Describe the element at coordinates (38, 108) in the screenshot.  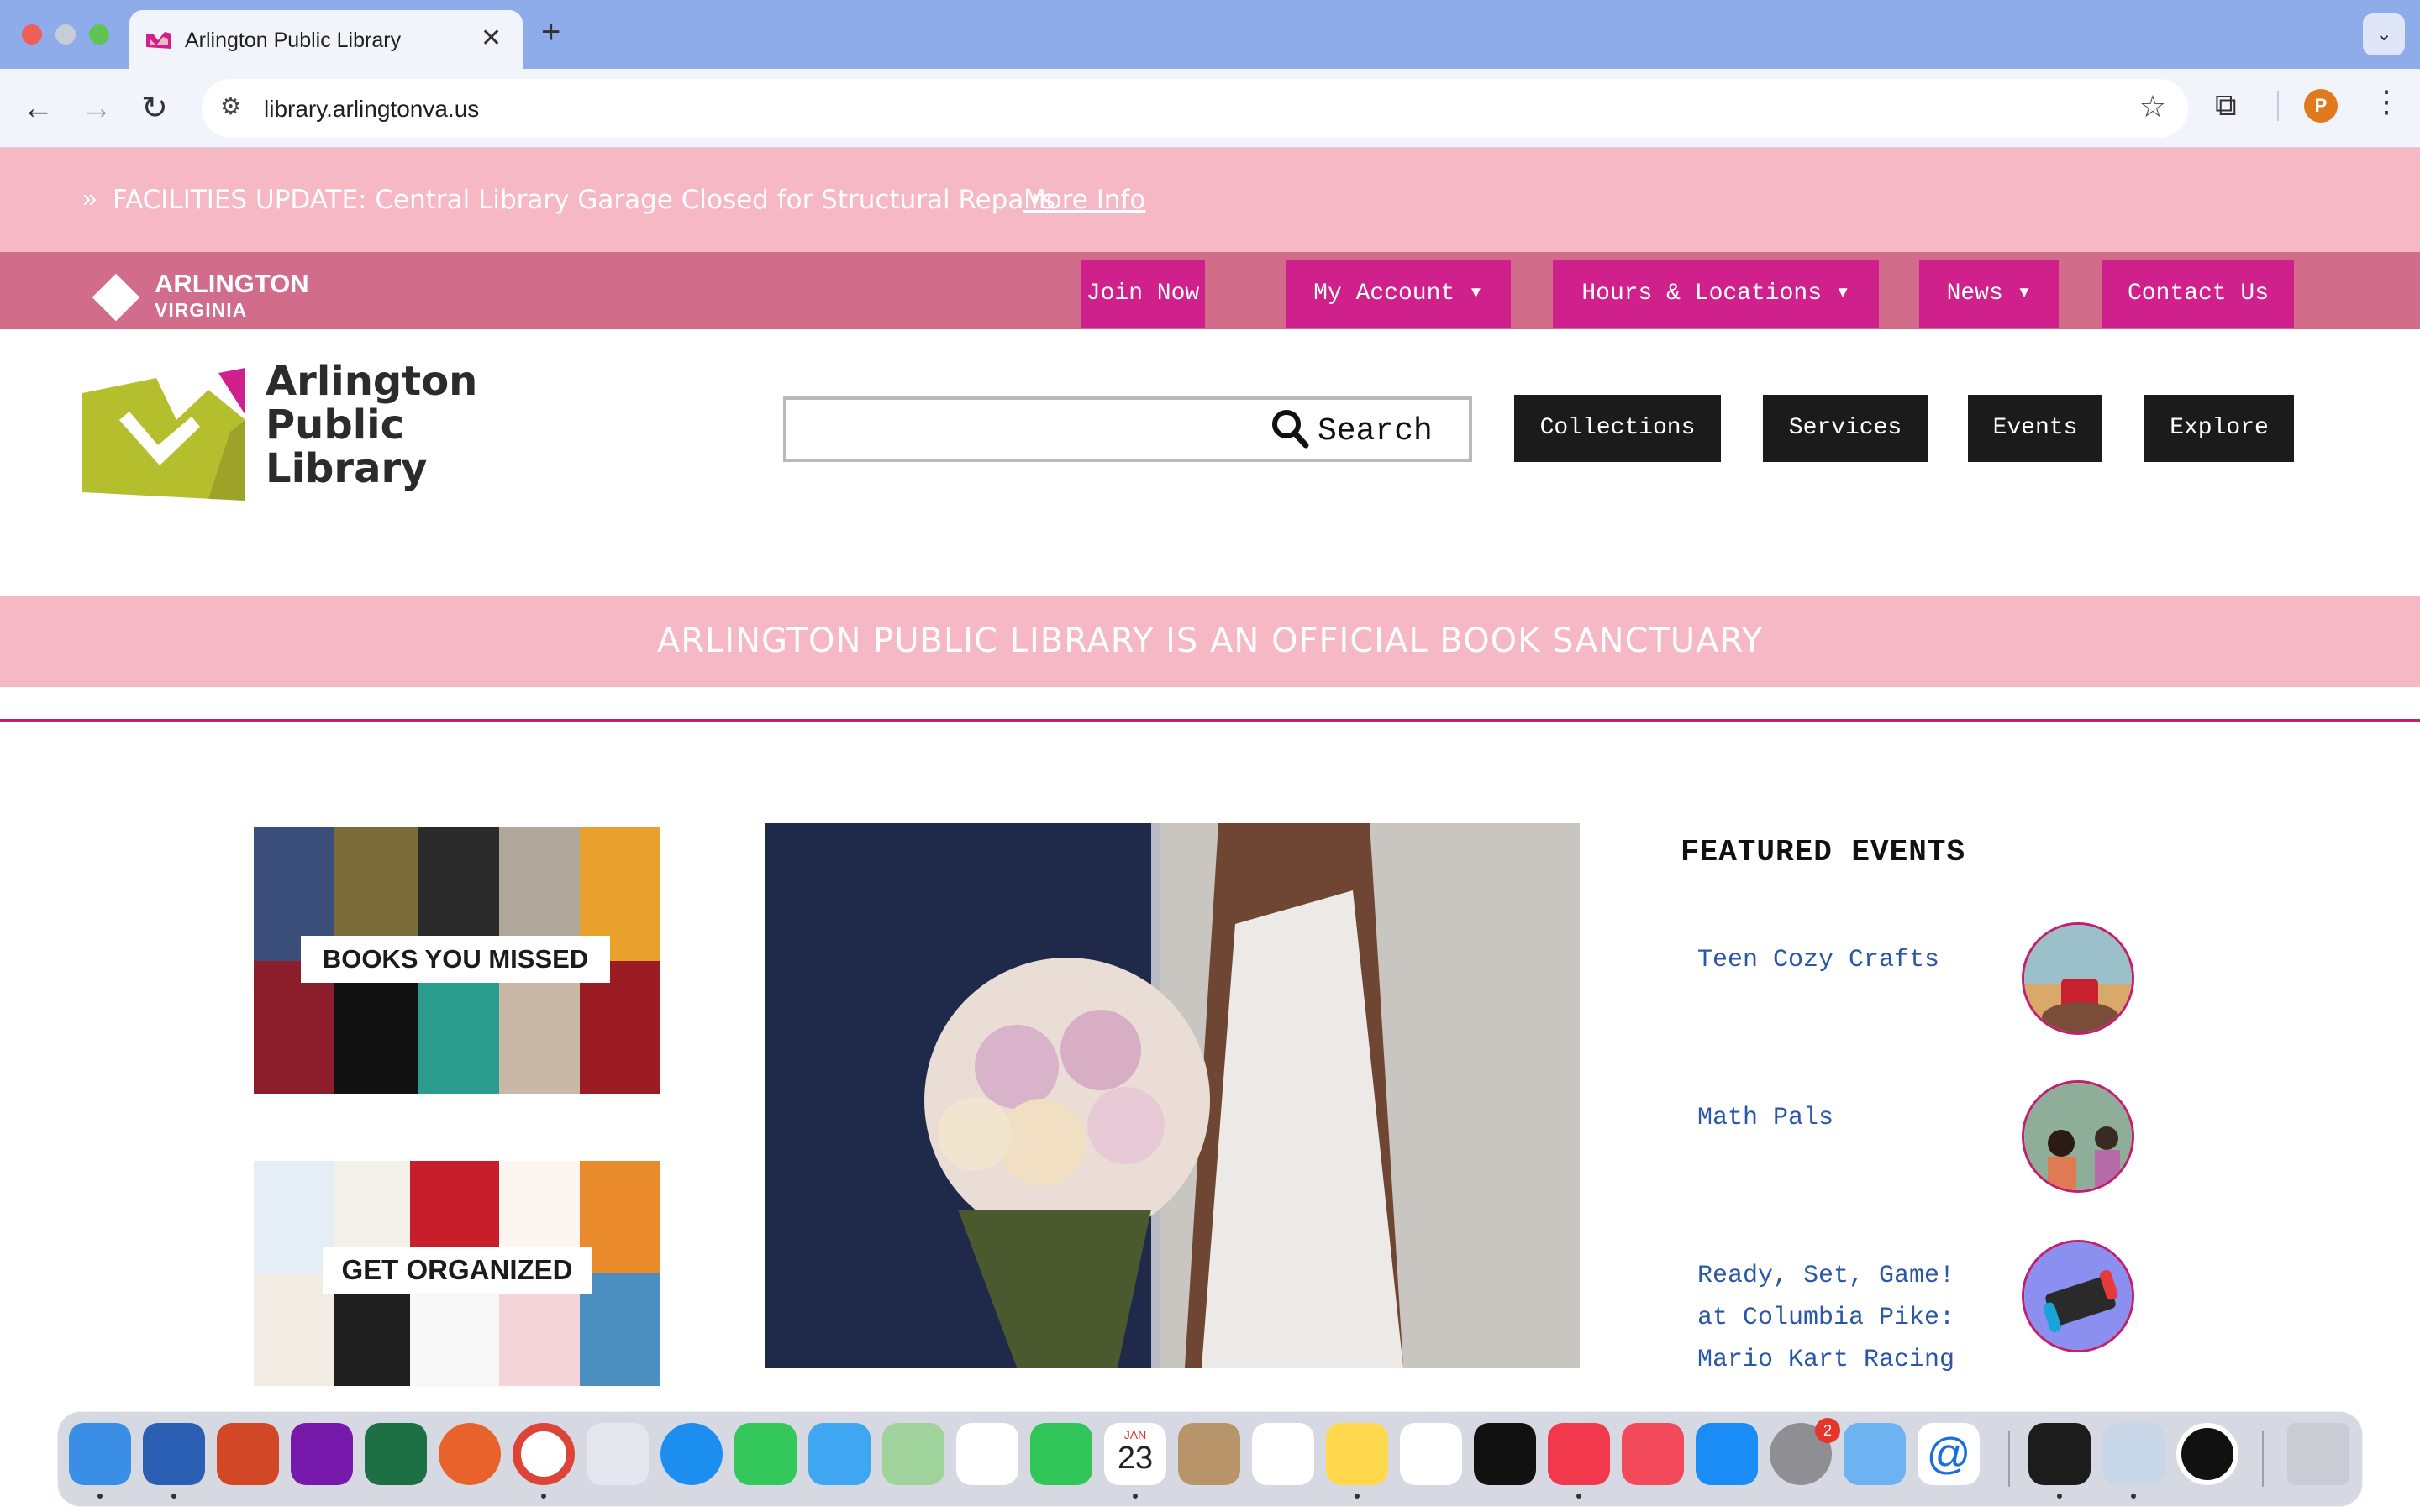
I see `back-arrow-icon: ←` at that location.